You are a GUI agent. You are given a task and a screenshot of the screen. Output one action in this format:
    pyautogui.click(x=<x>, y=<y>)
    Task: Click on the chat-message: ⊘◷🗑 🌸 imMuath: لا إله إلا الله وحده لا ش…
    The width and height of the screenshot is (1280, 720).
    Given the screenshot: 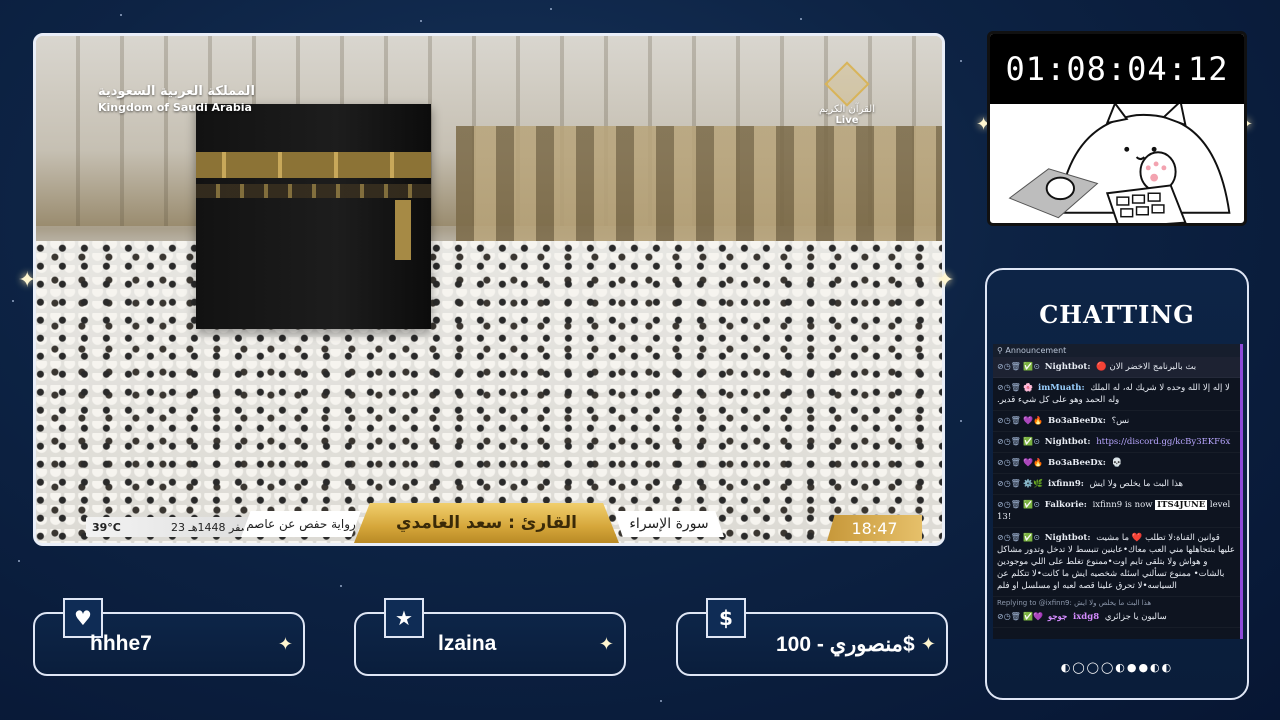 What is the action you would take?
    pyautogui.click(x=1116, y=394)
    